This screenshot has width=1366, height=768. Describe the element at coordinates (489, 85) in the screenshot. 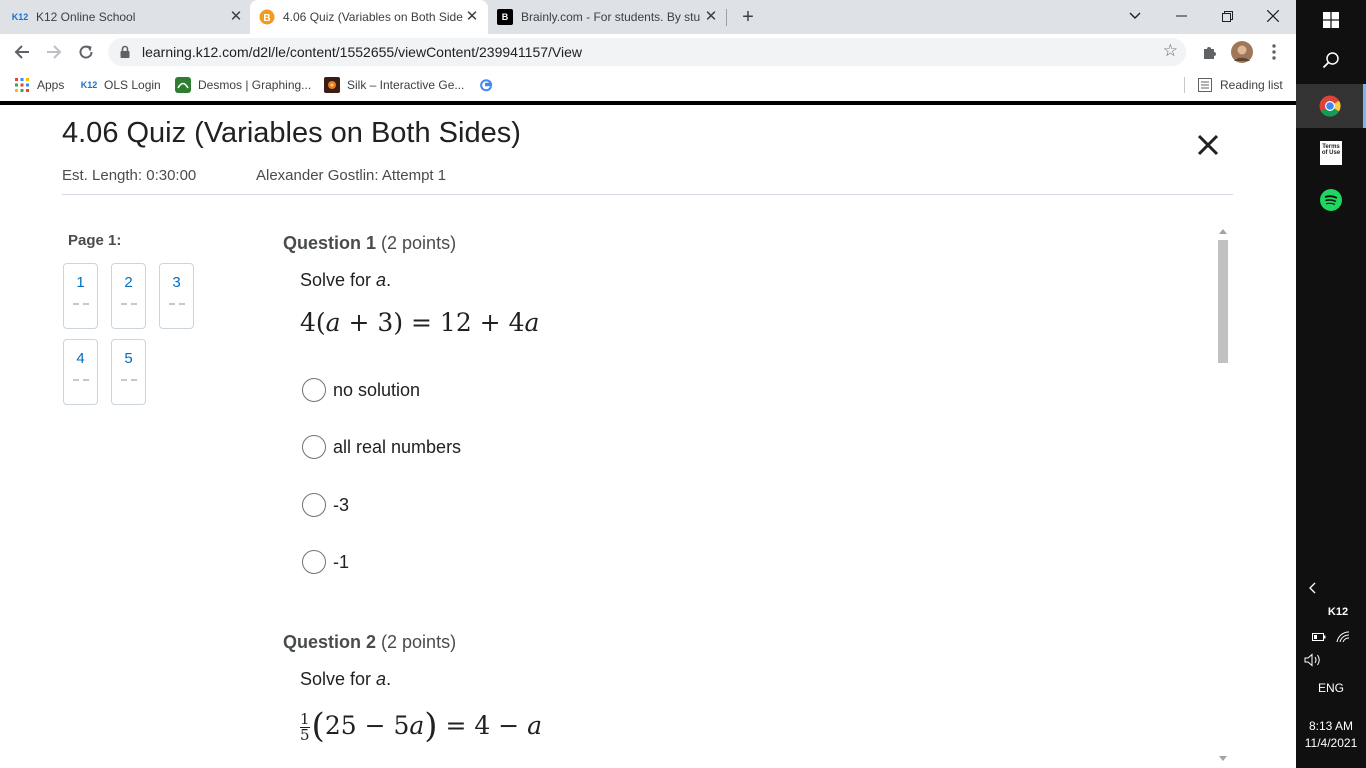

I see `bookmark-google` at that location.